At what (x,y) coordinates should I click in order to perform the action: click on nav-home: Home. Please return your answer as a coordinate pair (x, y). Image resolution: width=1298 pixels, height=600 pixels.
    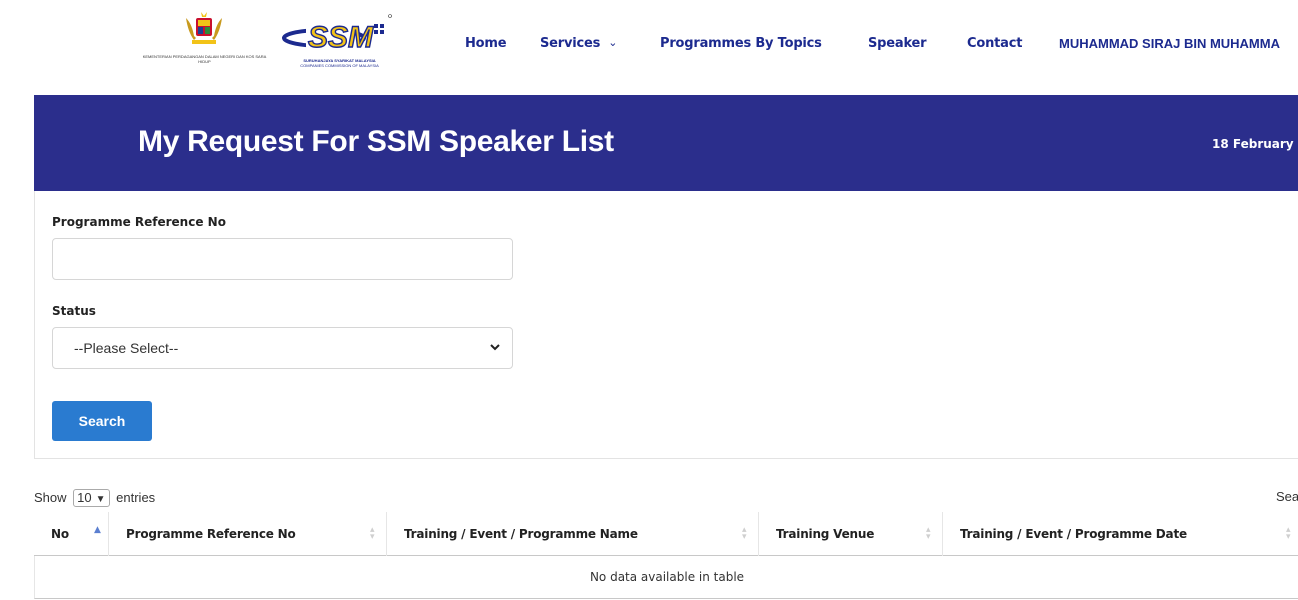
    Looking at the image, I should click on (486, 43).